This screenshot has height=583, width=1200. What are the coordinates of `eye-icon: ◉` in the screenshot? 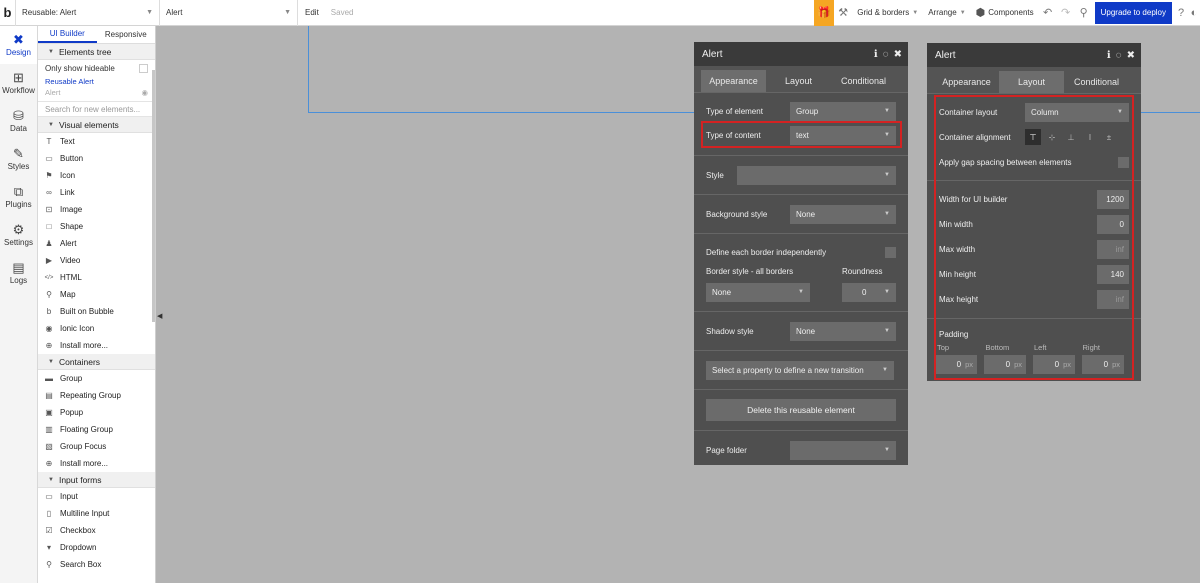 It's located at (144, 92).